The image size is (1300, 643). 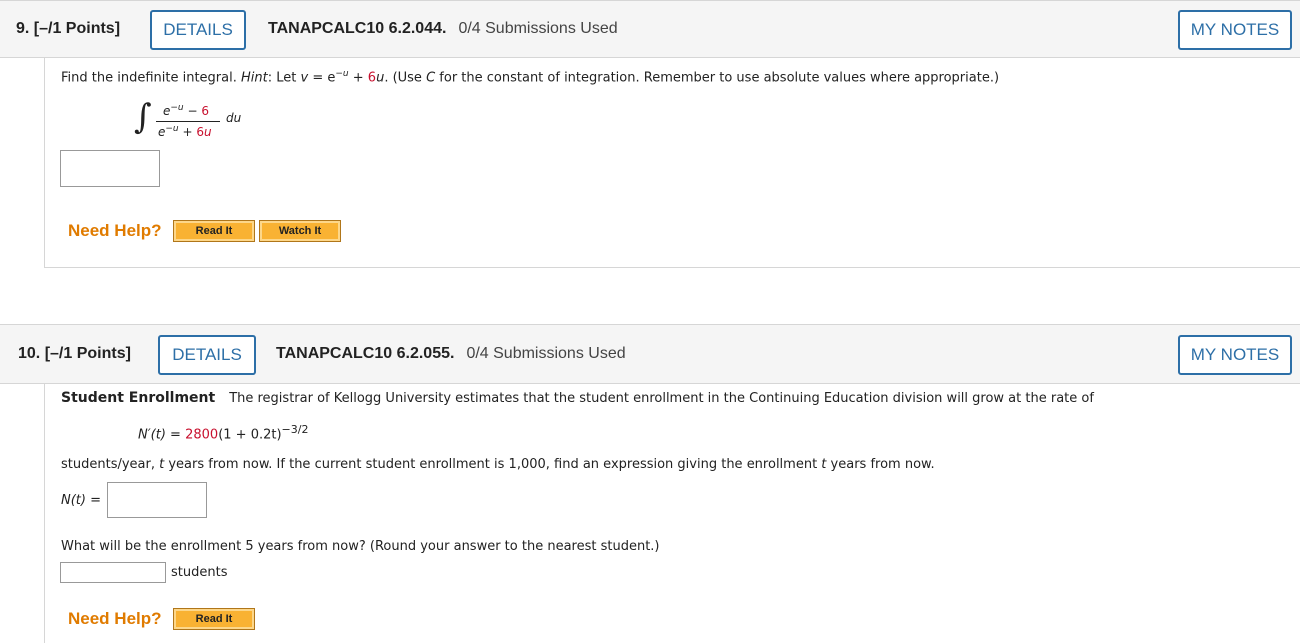 I want to click on var-c: C, so click(x=431, y=78).